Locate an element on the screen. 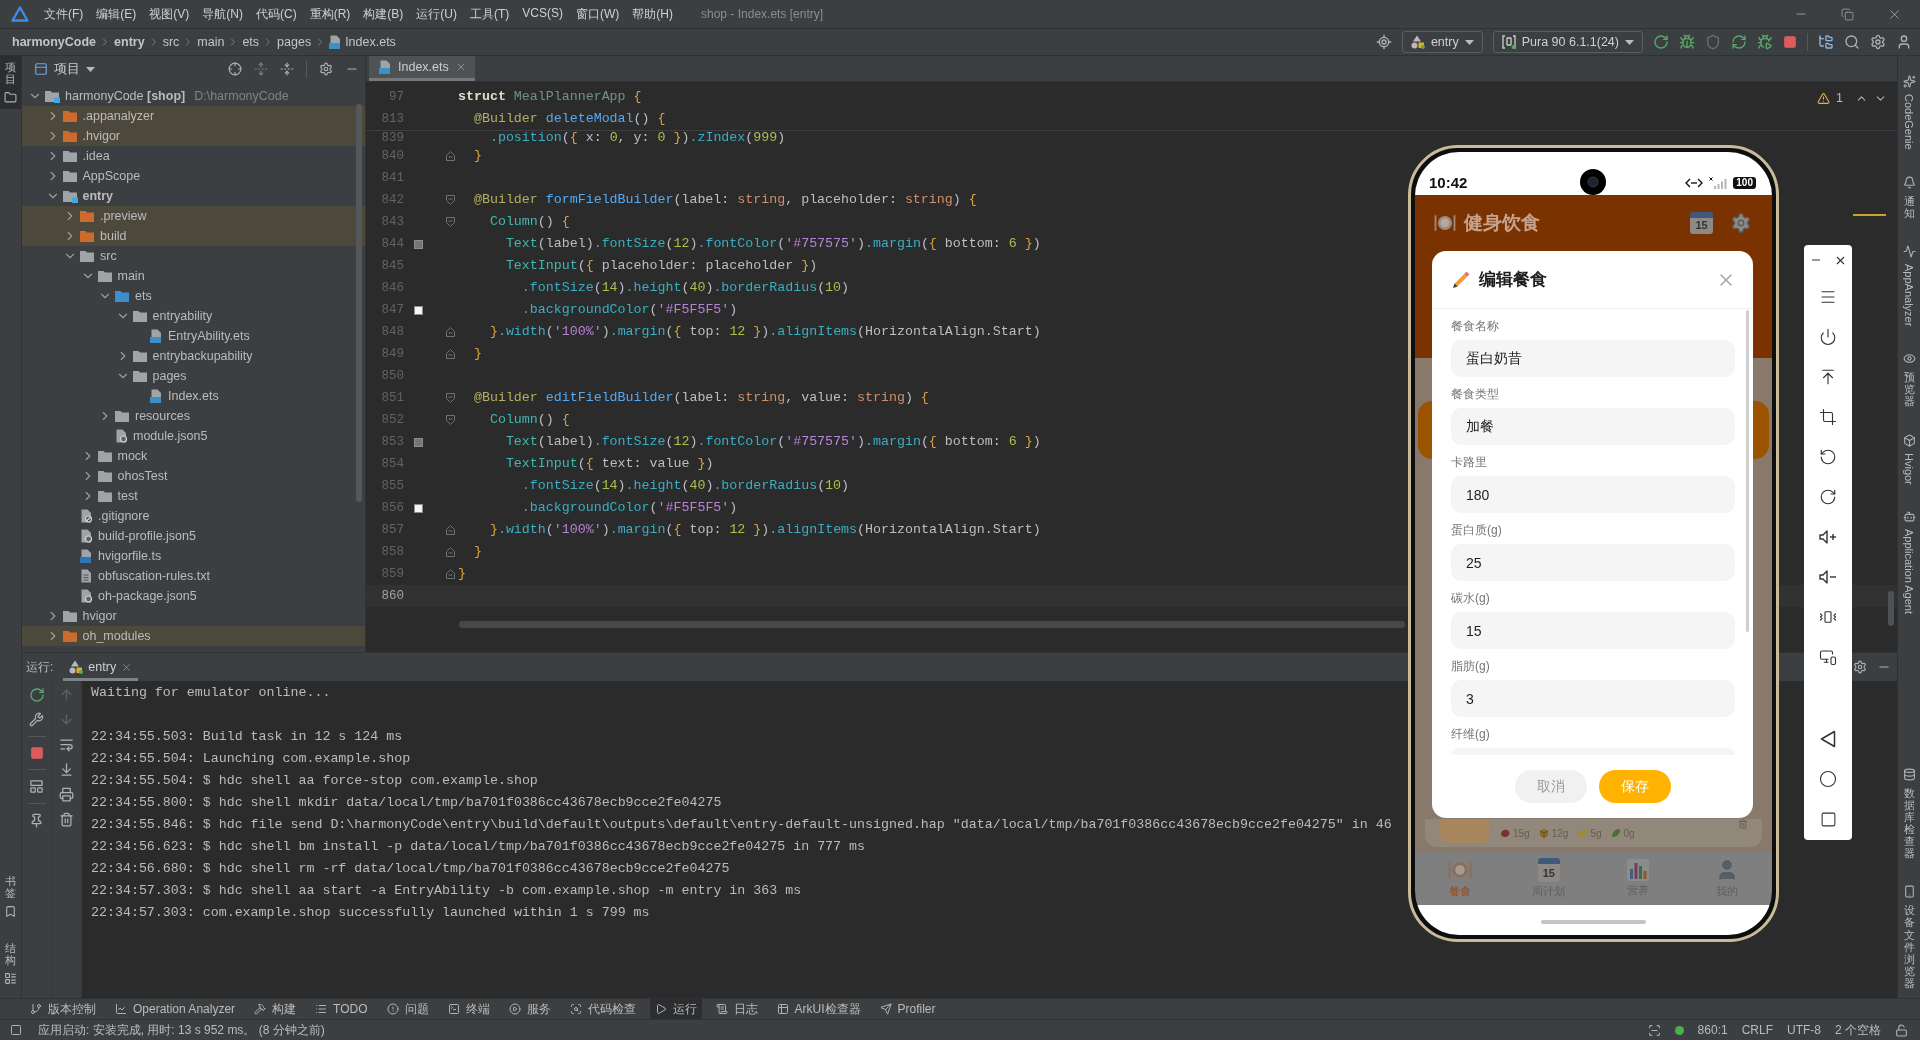 The height and width of the screenshot is (1040, 1920). refresh-icon is located at coordinates (1739, 42).